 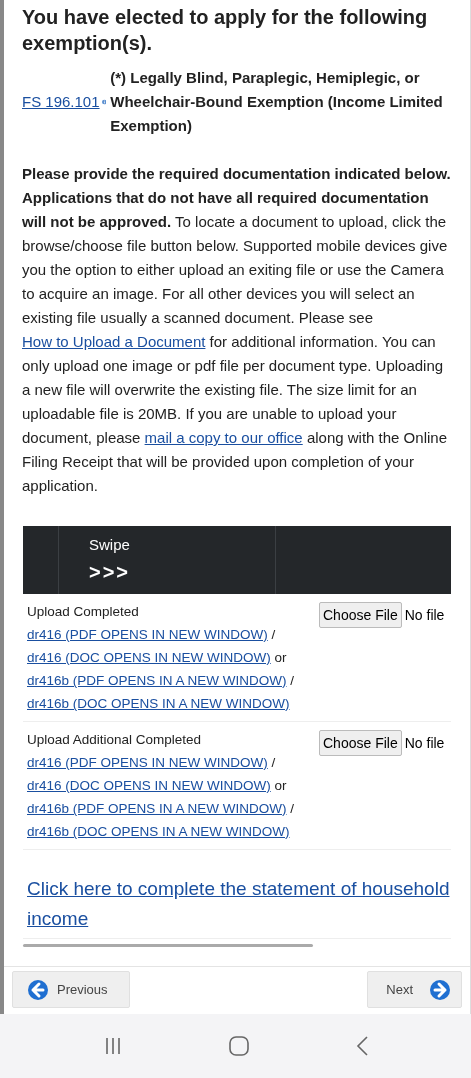 I want to click on swipe-arrows: >>>, so click(x=110, y=572).